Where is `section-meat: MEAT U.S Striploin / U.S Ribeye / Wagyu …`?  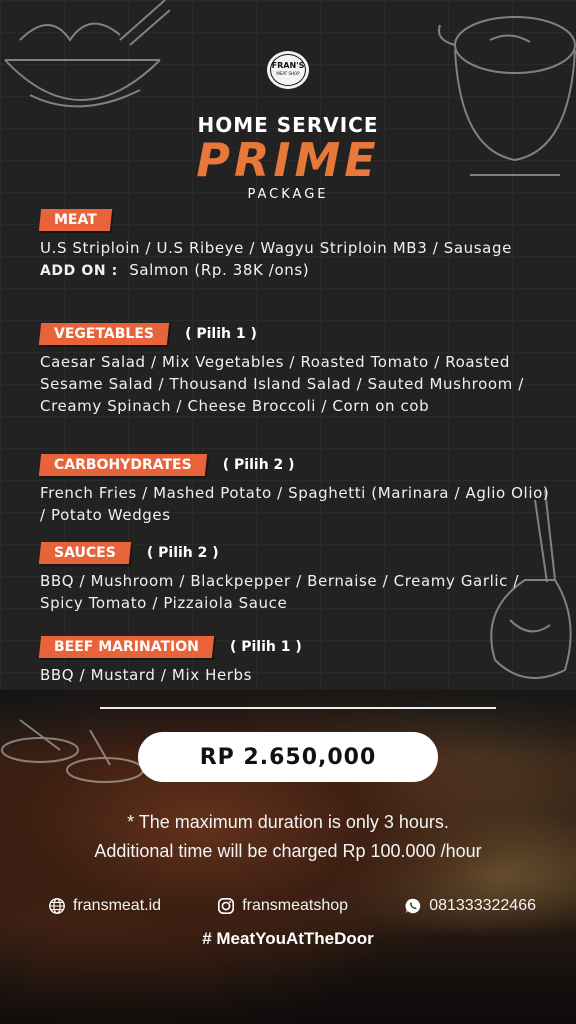
section-meat: MEAT U.S Striploin / U.S Ribeye / Wagyu … is located at coordinates (295, 244).